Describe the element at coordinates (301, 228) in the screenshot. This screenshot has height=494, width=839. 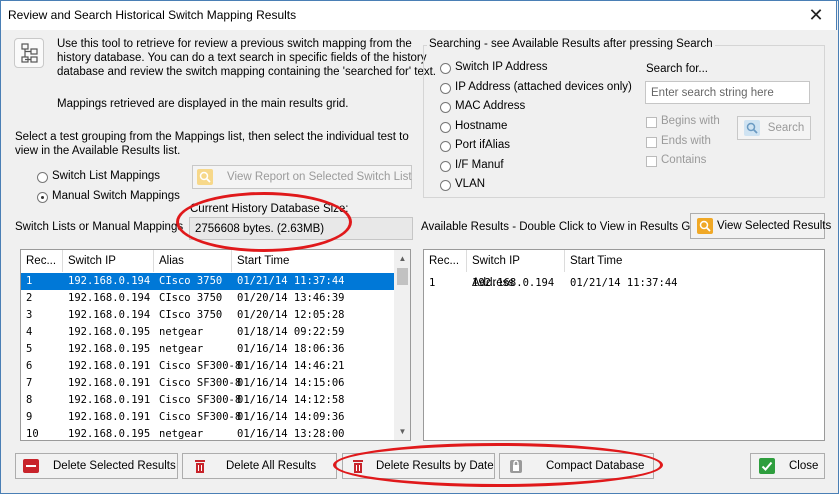
I see `db-size-field: 2756608 bytes. (2.63MB)` at that location.